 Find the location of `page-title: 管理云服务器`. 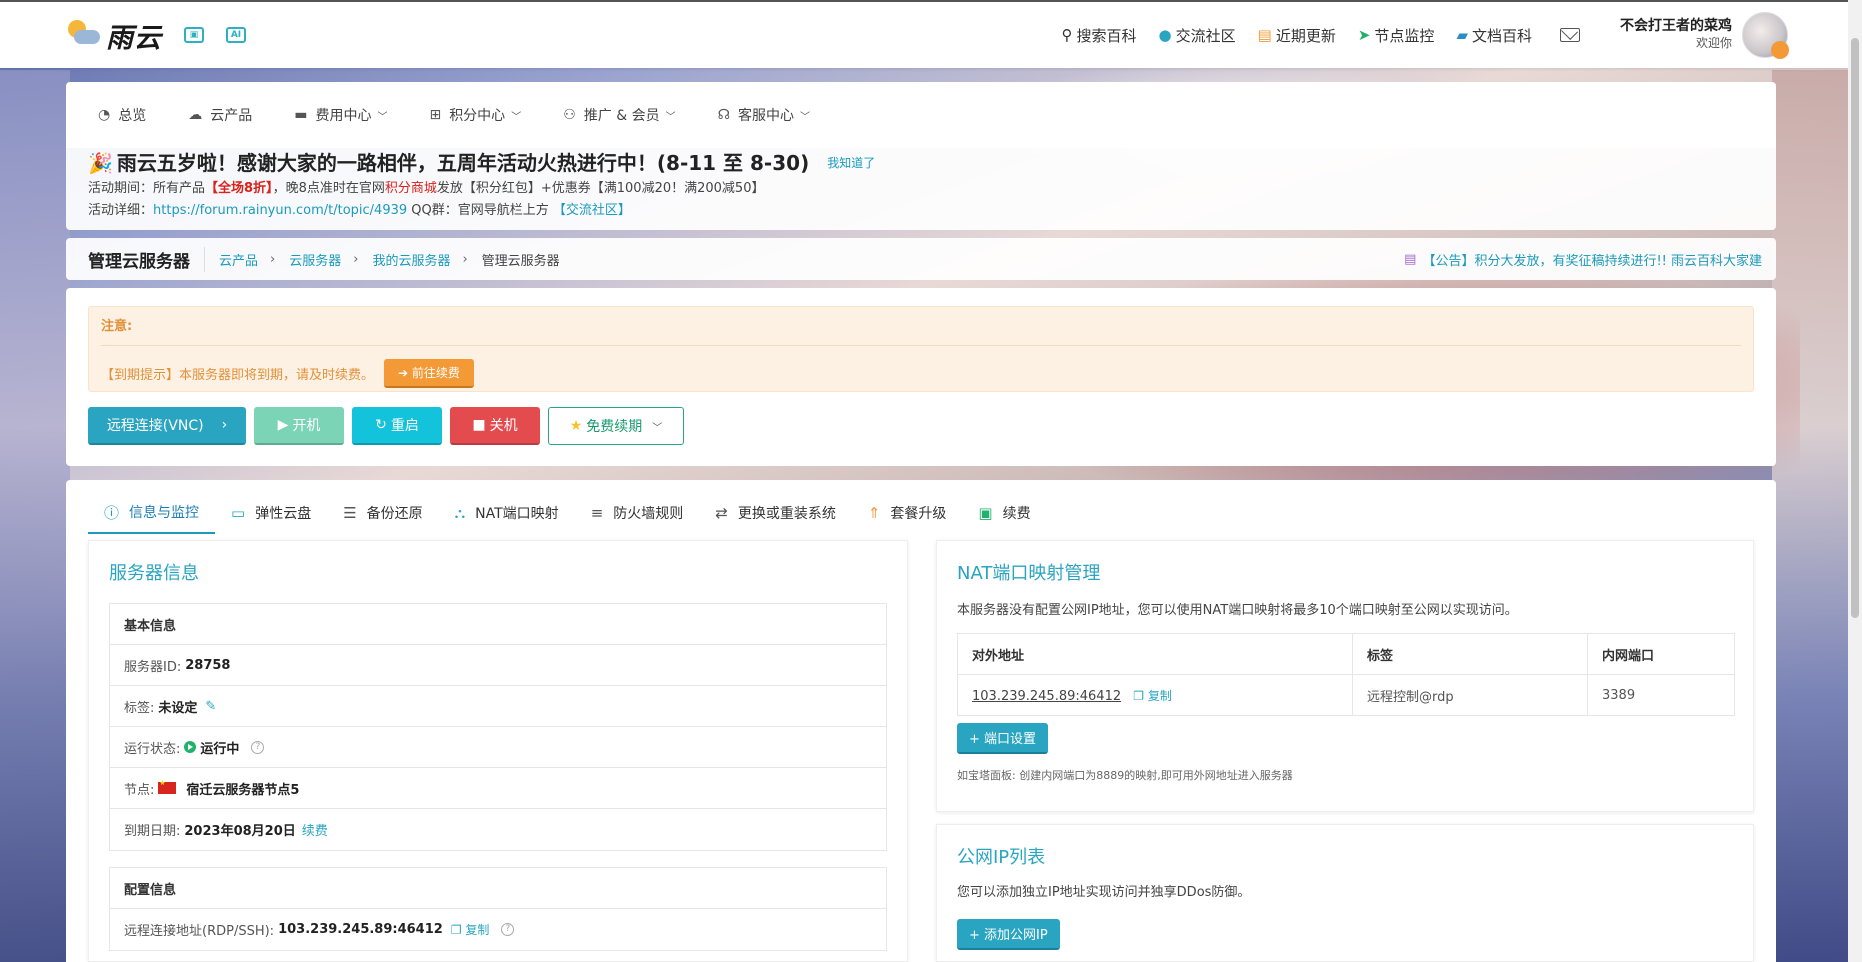

page-title: 管理云服务器 is located at coordinates (146, 259).